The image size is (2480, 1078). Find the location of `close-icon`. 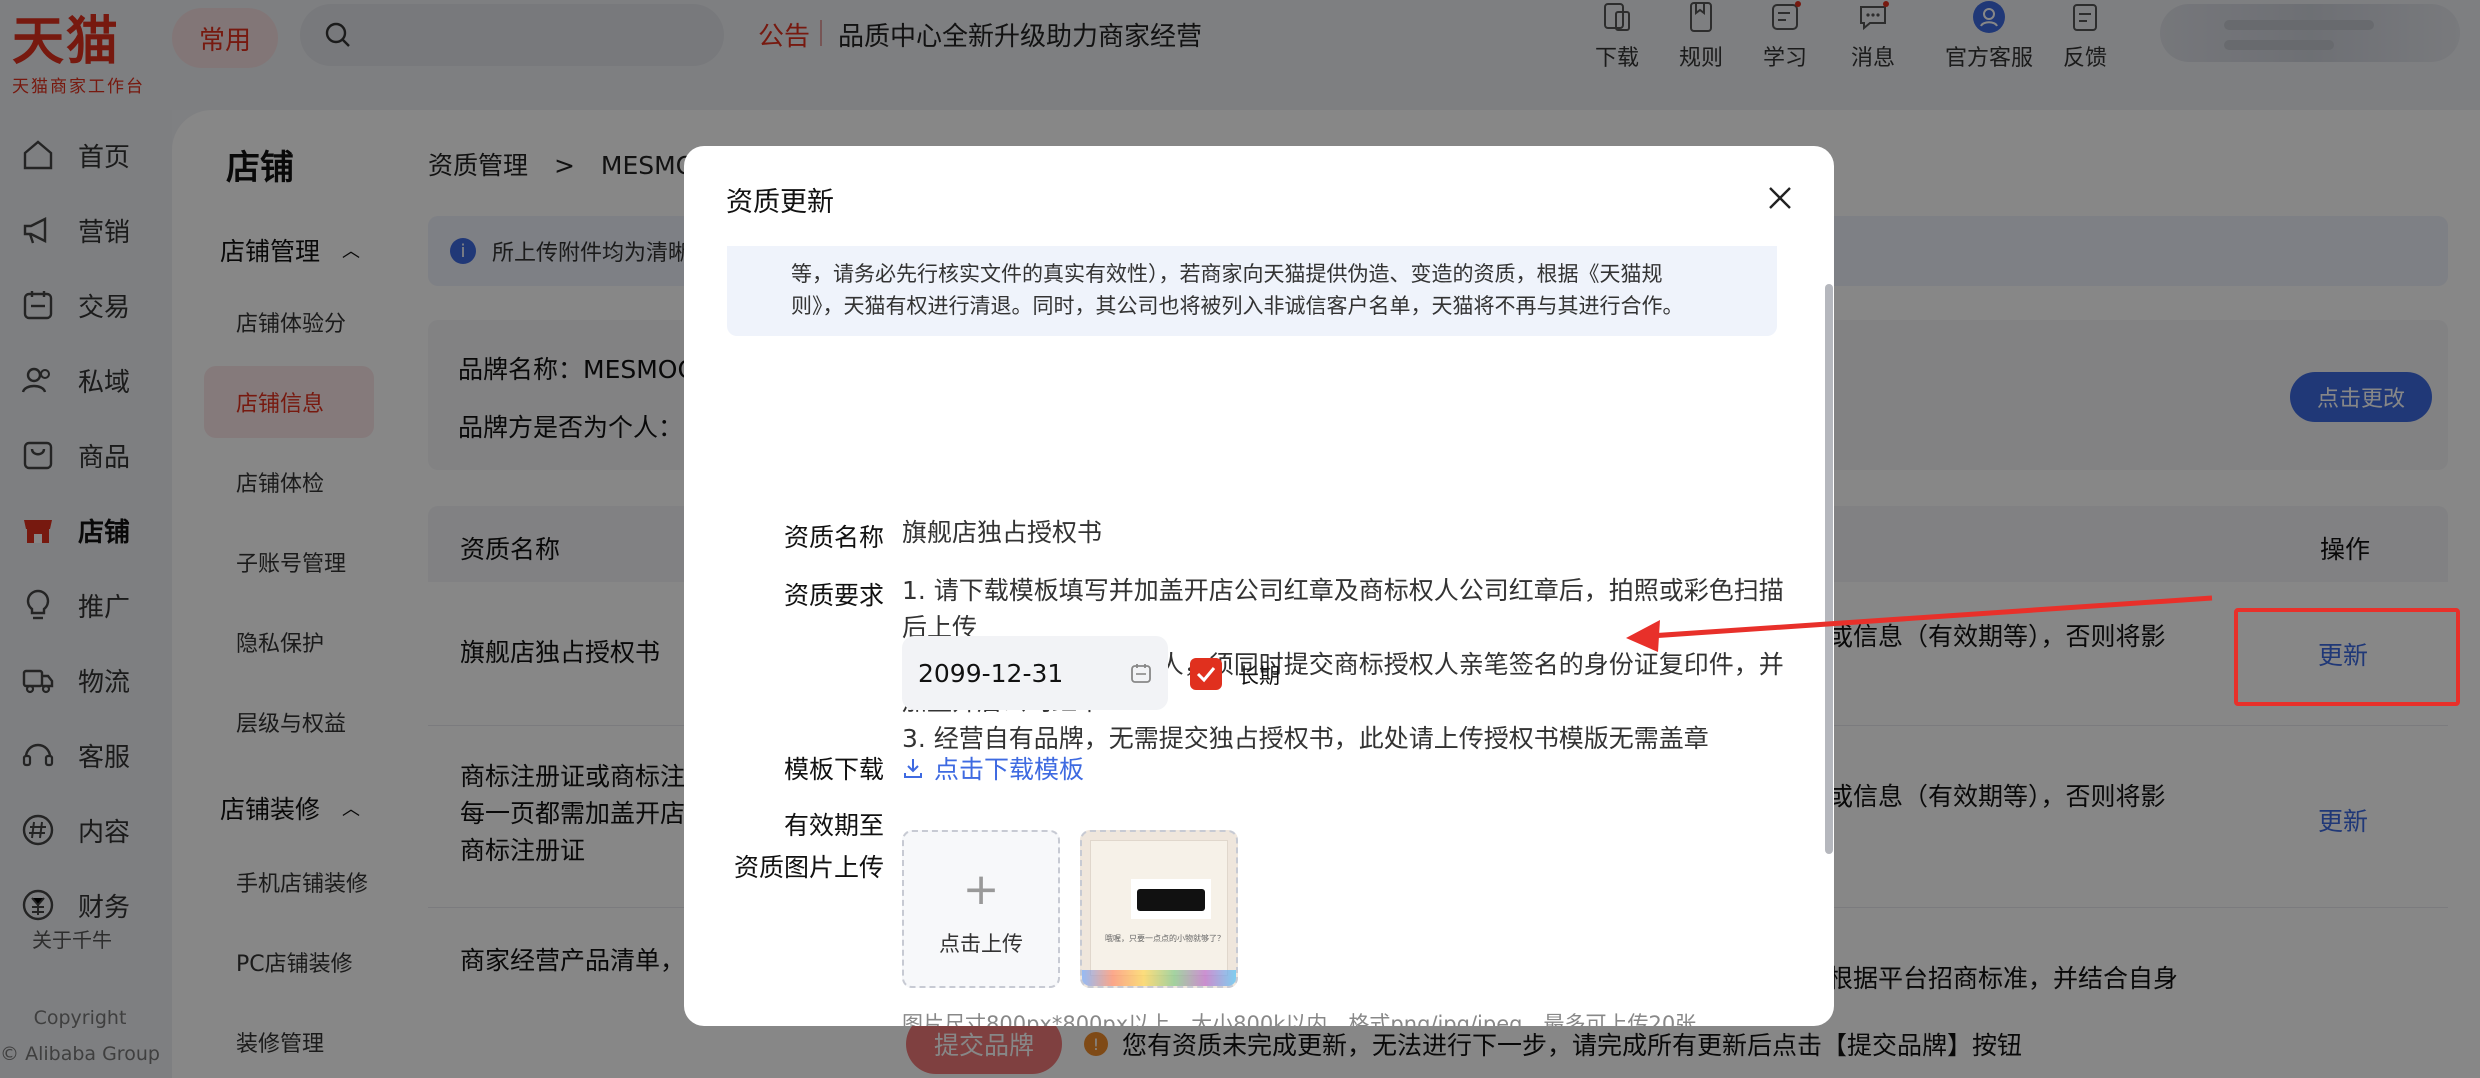

close-icon is located at coordinates (1780, 198).